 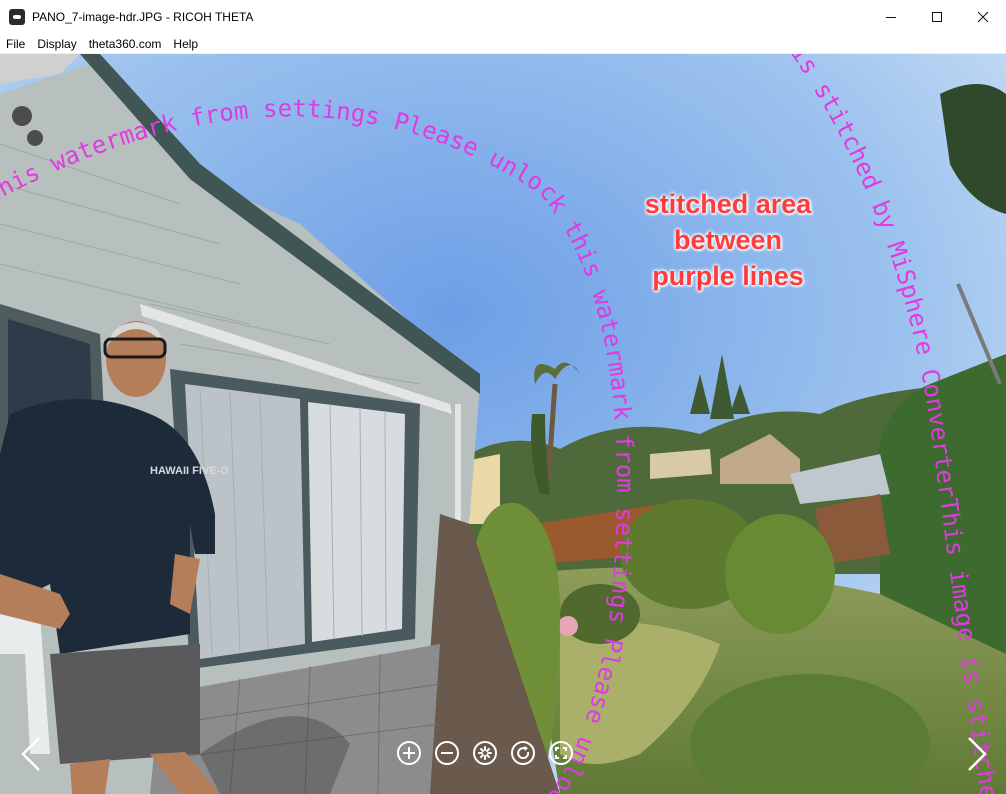 I want to click on close-button, so click(x=983, y=17).